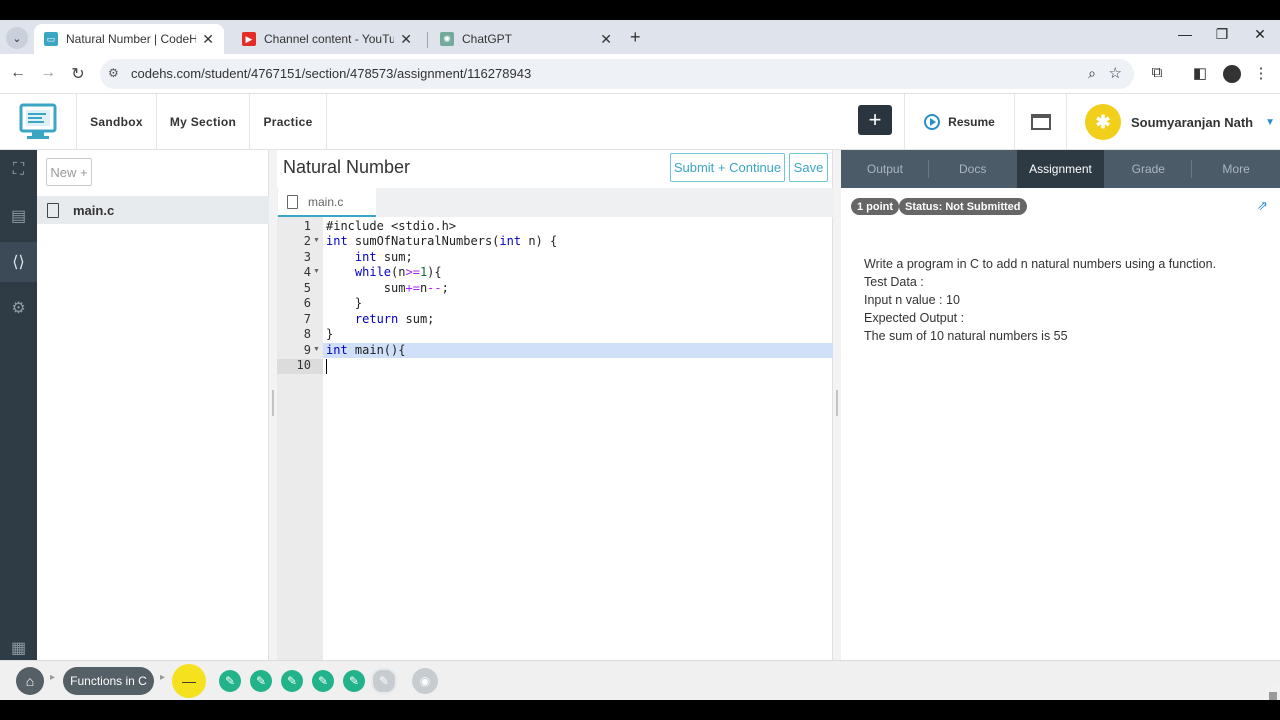  Describe the element at coordinates (307, 241) in the screenshot. I see `line-number: 2` at that location.